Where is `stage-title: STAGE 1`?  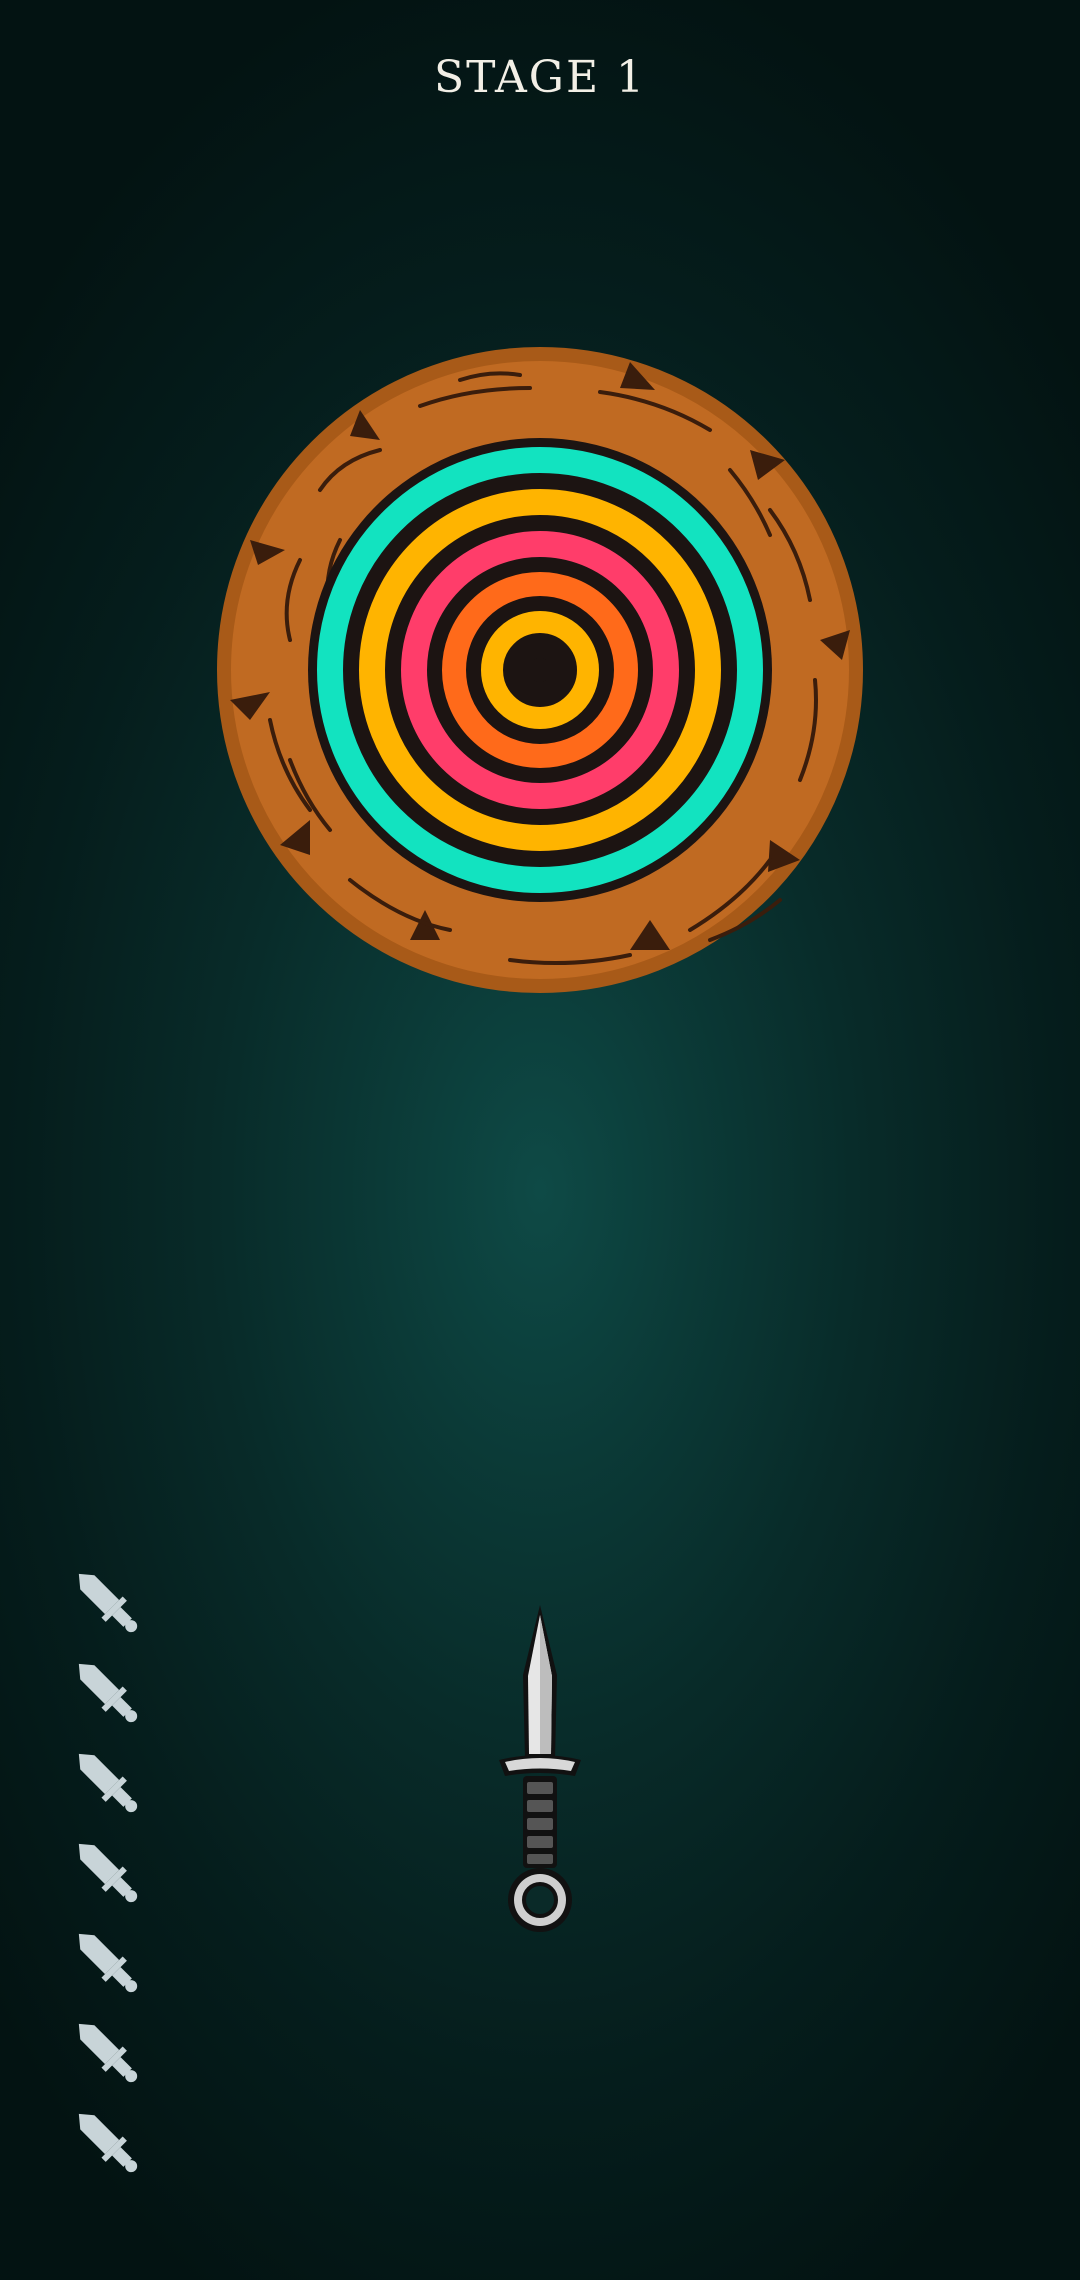 stage-title: STAGE 1 is located at coordinates (540, 77).